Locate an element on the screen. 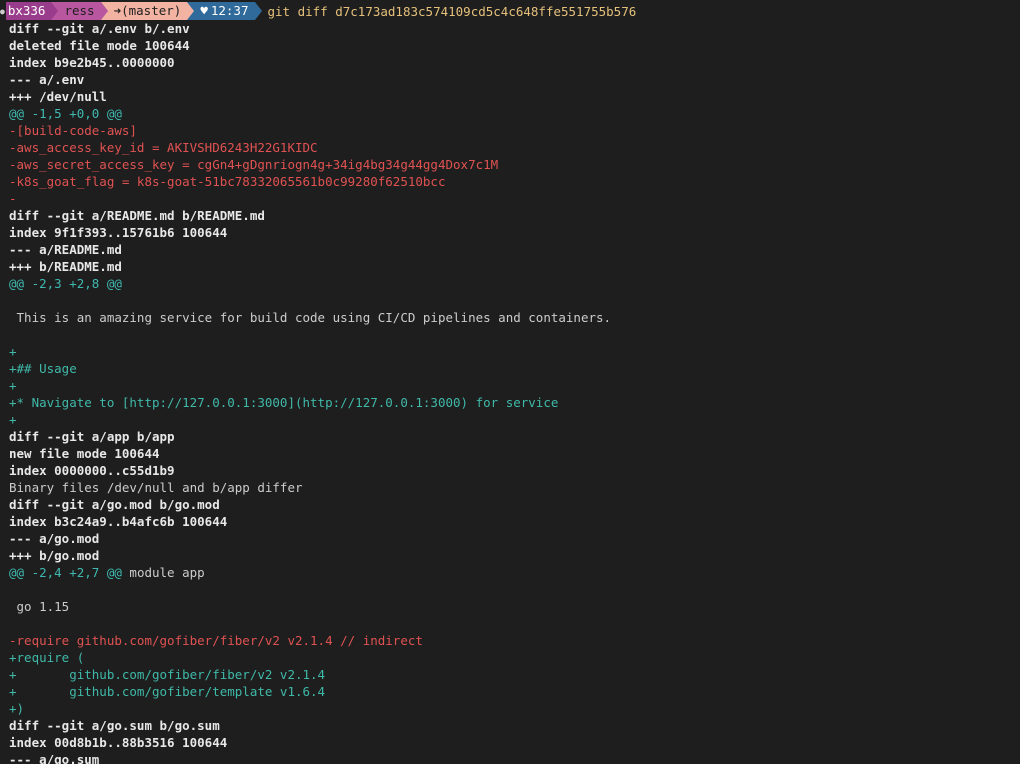 Image resolution: width=1020 pixels, height=764 pixels. prompt-git-segment: ➜(master) is located at coordinates (147, 11).